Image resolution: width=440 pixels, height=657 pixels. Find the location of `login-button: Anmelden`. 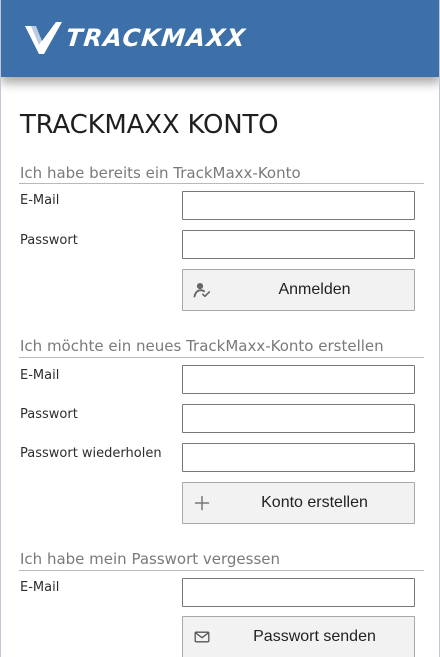

login-button: Anmelden is located at coordinates (298, 290).